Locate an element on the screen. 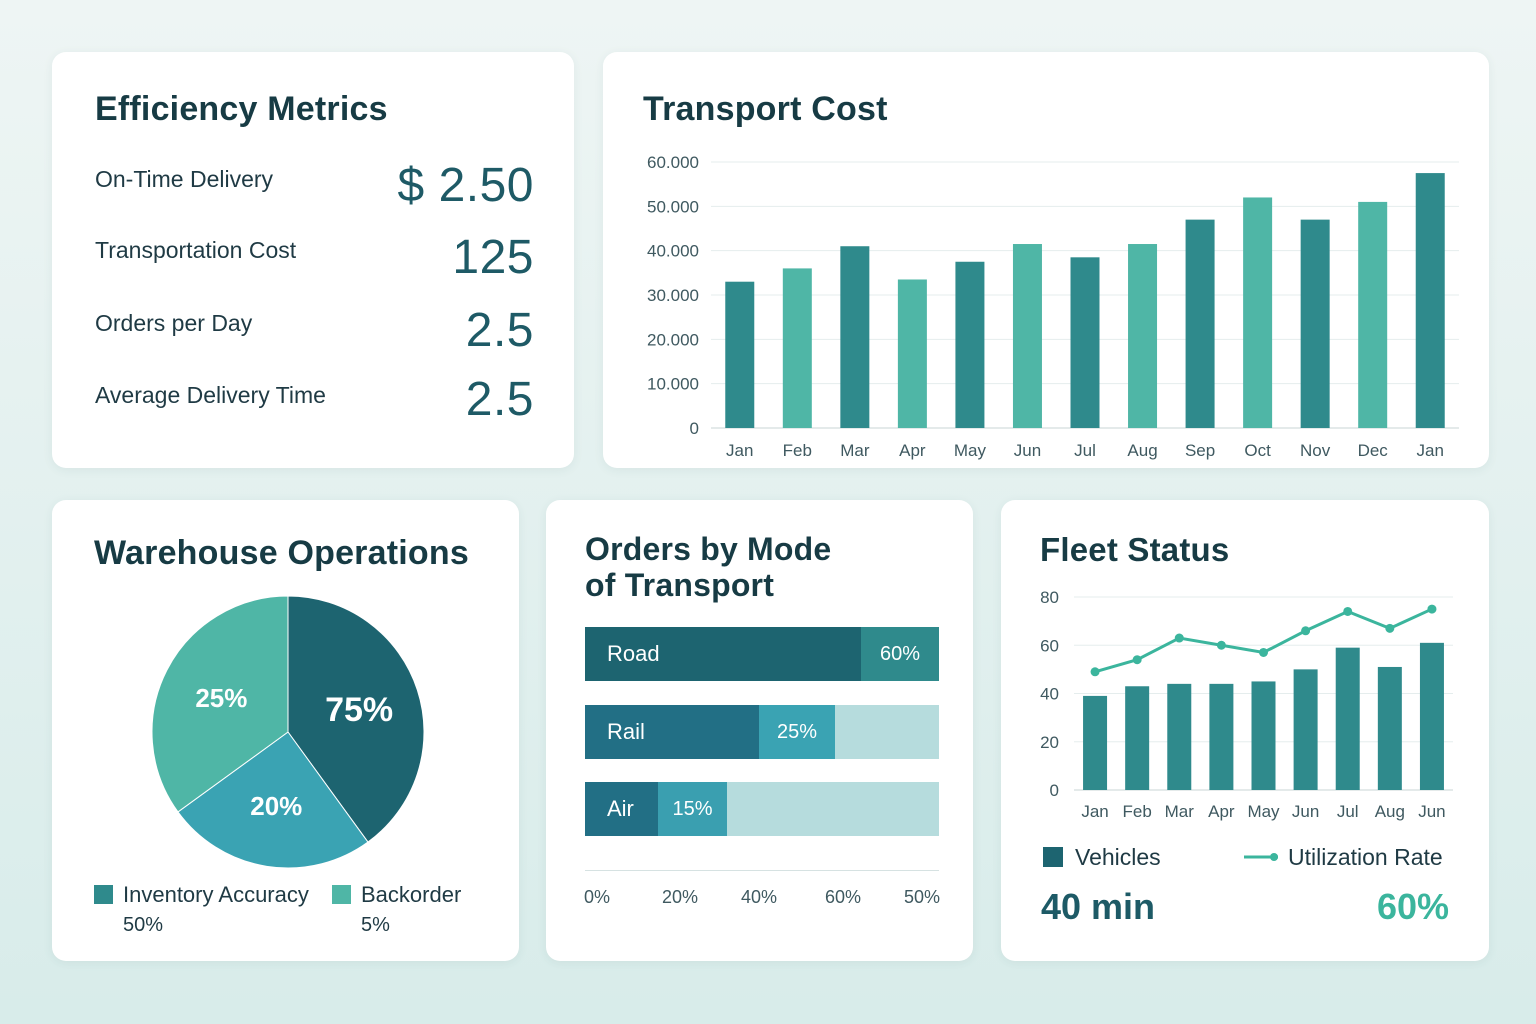 The height and width of the screenshot is (1024, 1536). metric-value-average-delivery-time: 2.5 is located at coordinates (499, 399).